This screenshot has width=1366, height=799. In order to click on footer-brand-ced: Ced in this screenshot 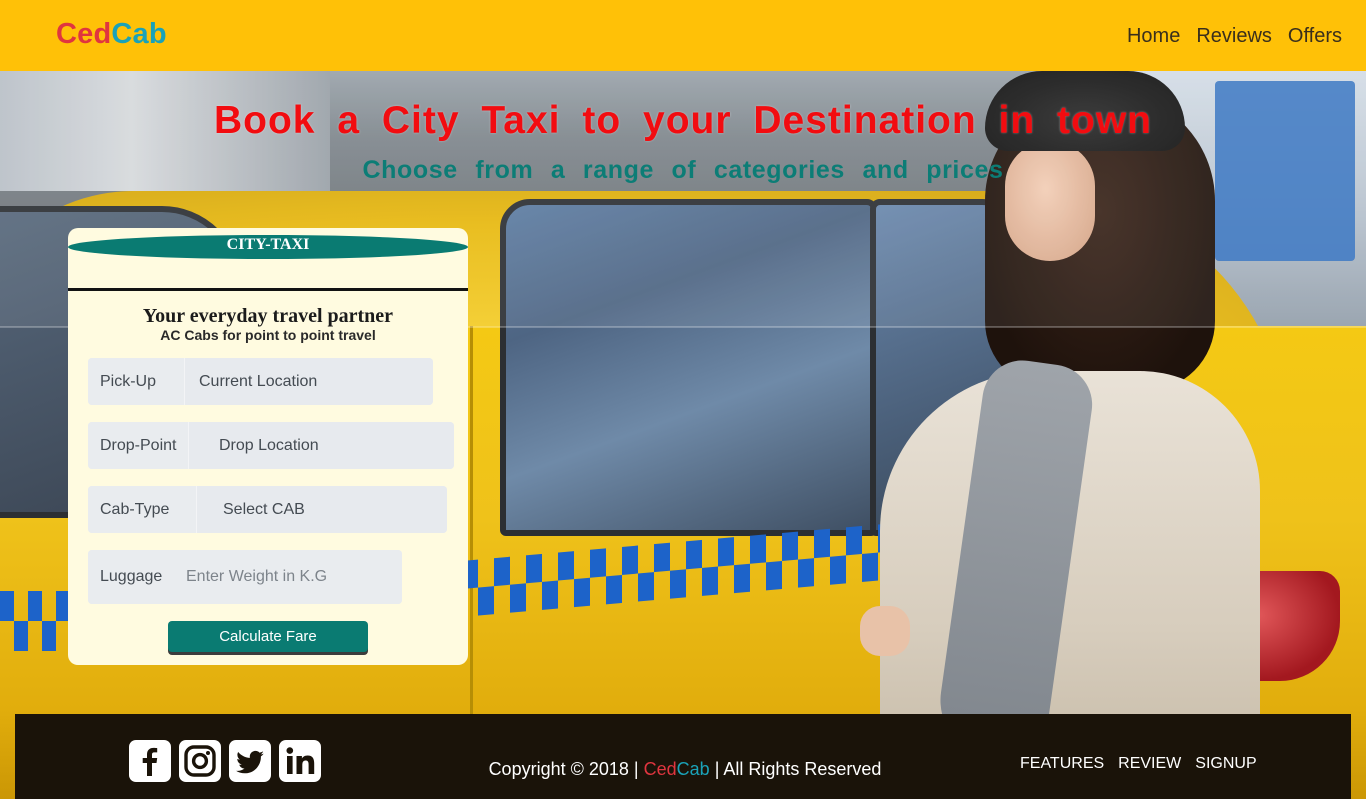, I will do `click(660, 769)`.